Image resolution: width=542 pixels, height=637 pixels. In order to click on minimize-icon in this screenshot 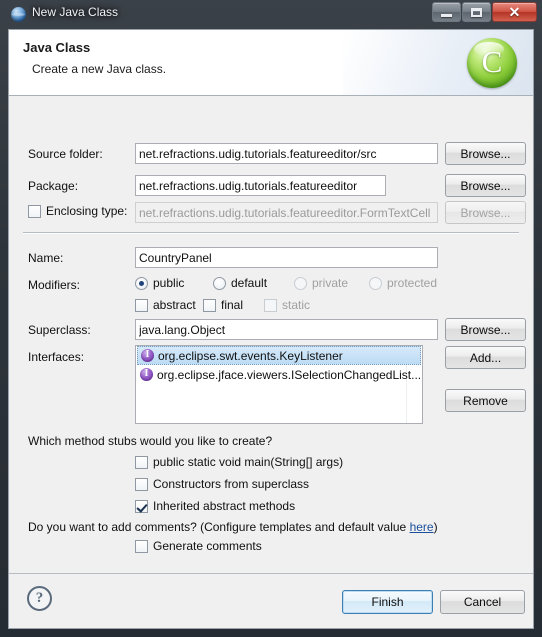, I will do `click(446, 12)`.